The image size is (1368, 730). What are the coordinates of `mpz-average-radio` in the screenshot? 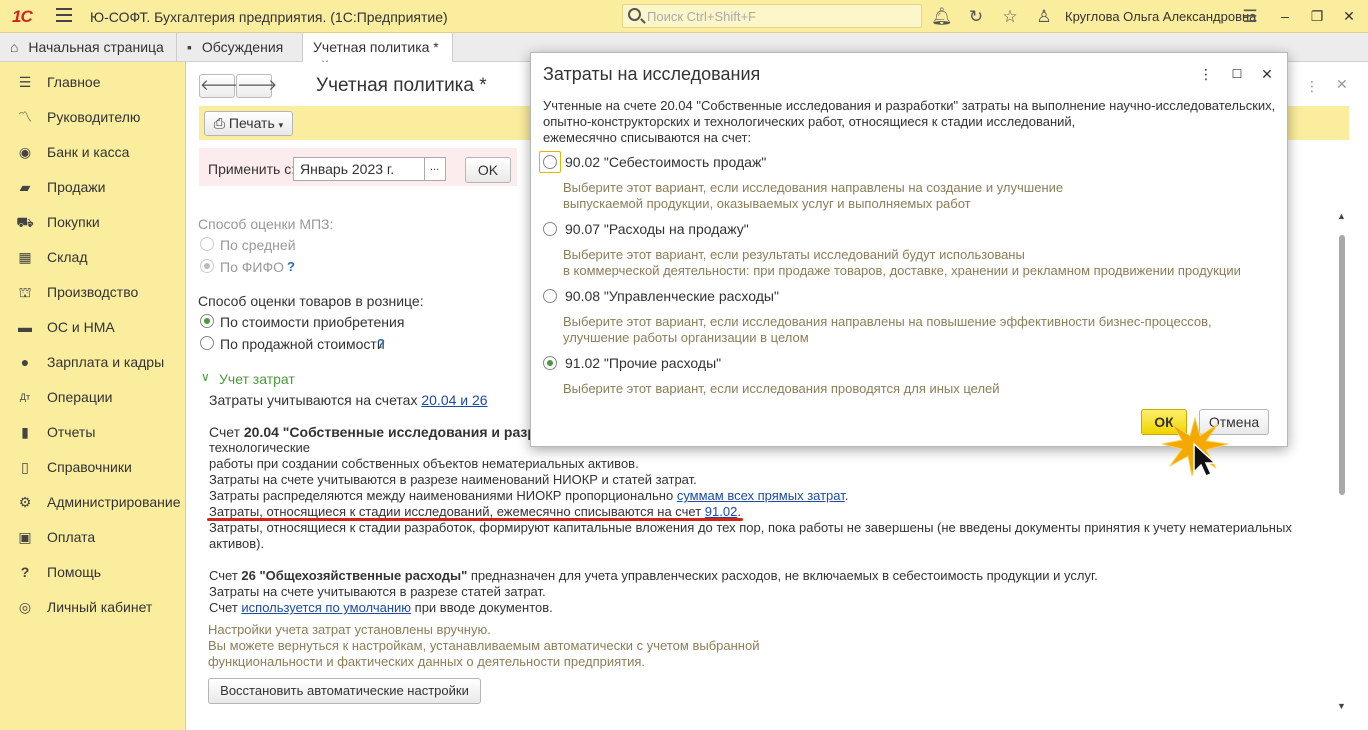 It's located at (207, 244).